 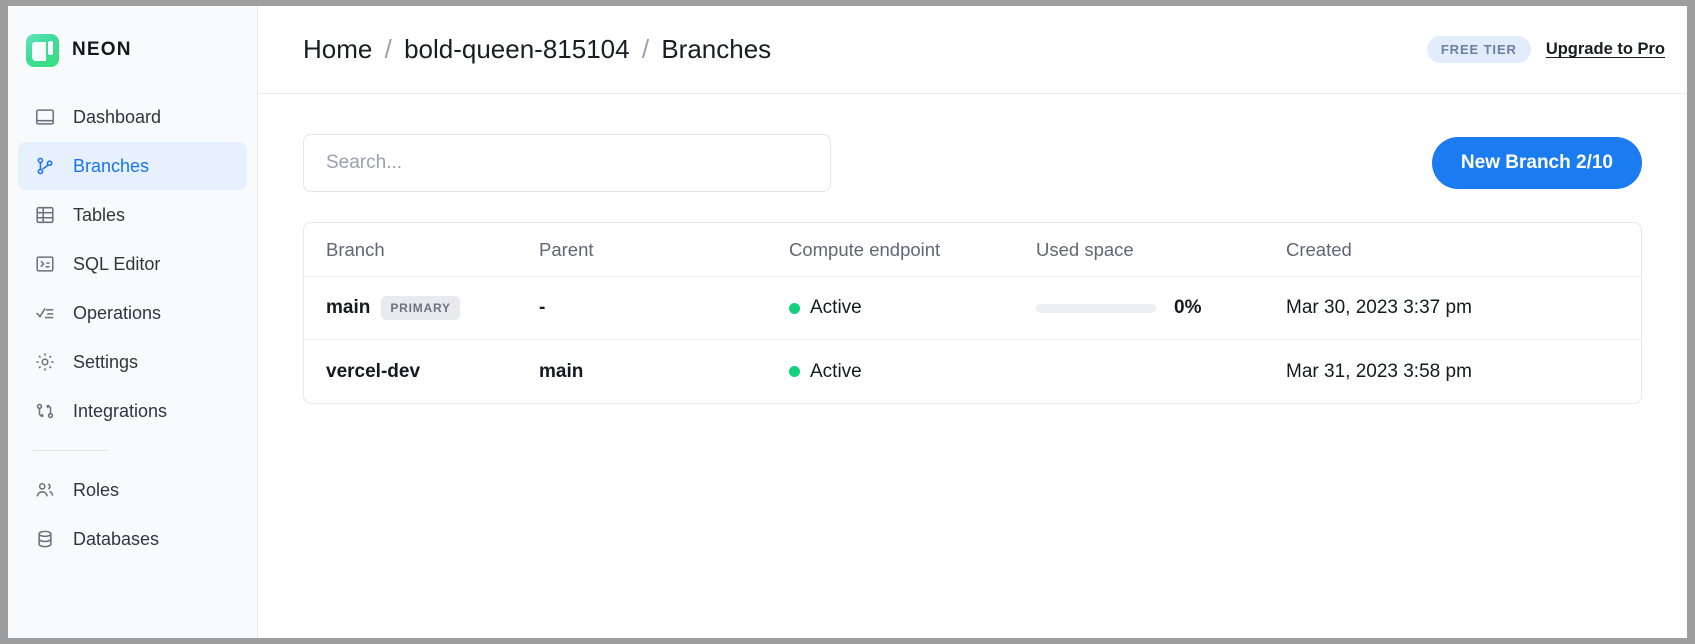 I want to click on column-header-used-space: Used space, so click(x=1085, y=249).